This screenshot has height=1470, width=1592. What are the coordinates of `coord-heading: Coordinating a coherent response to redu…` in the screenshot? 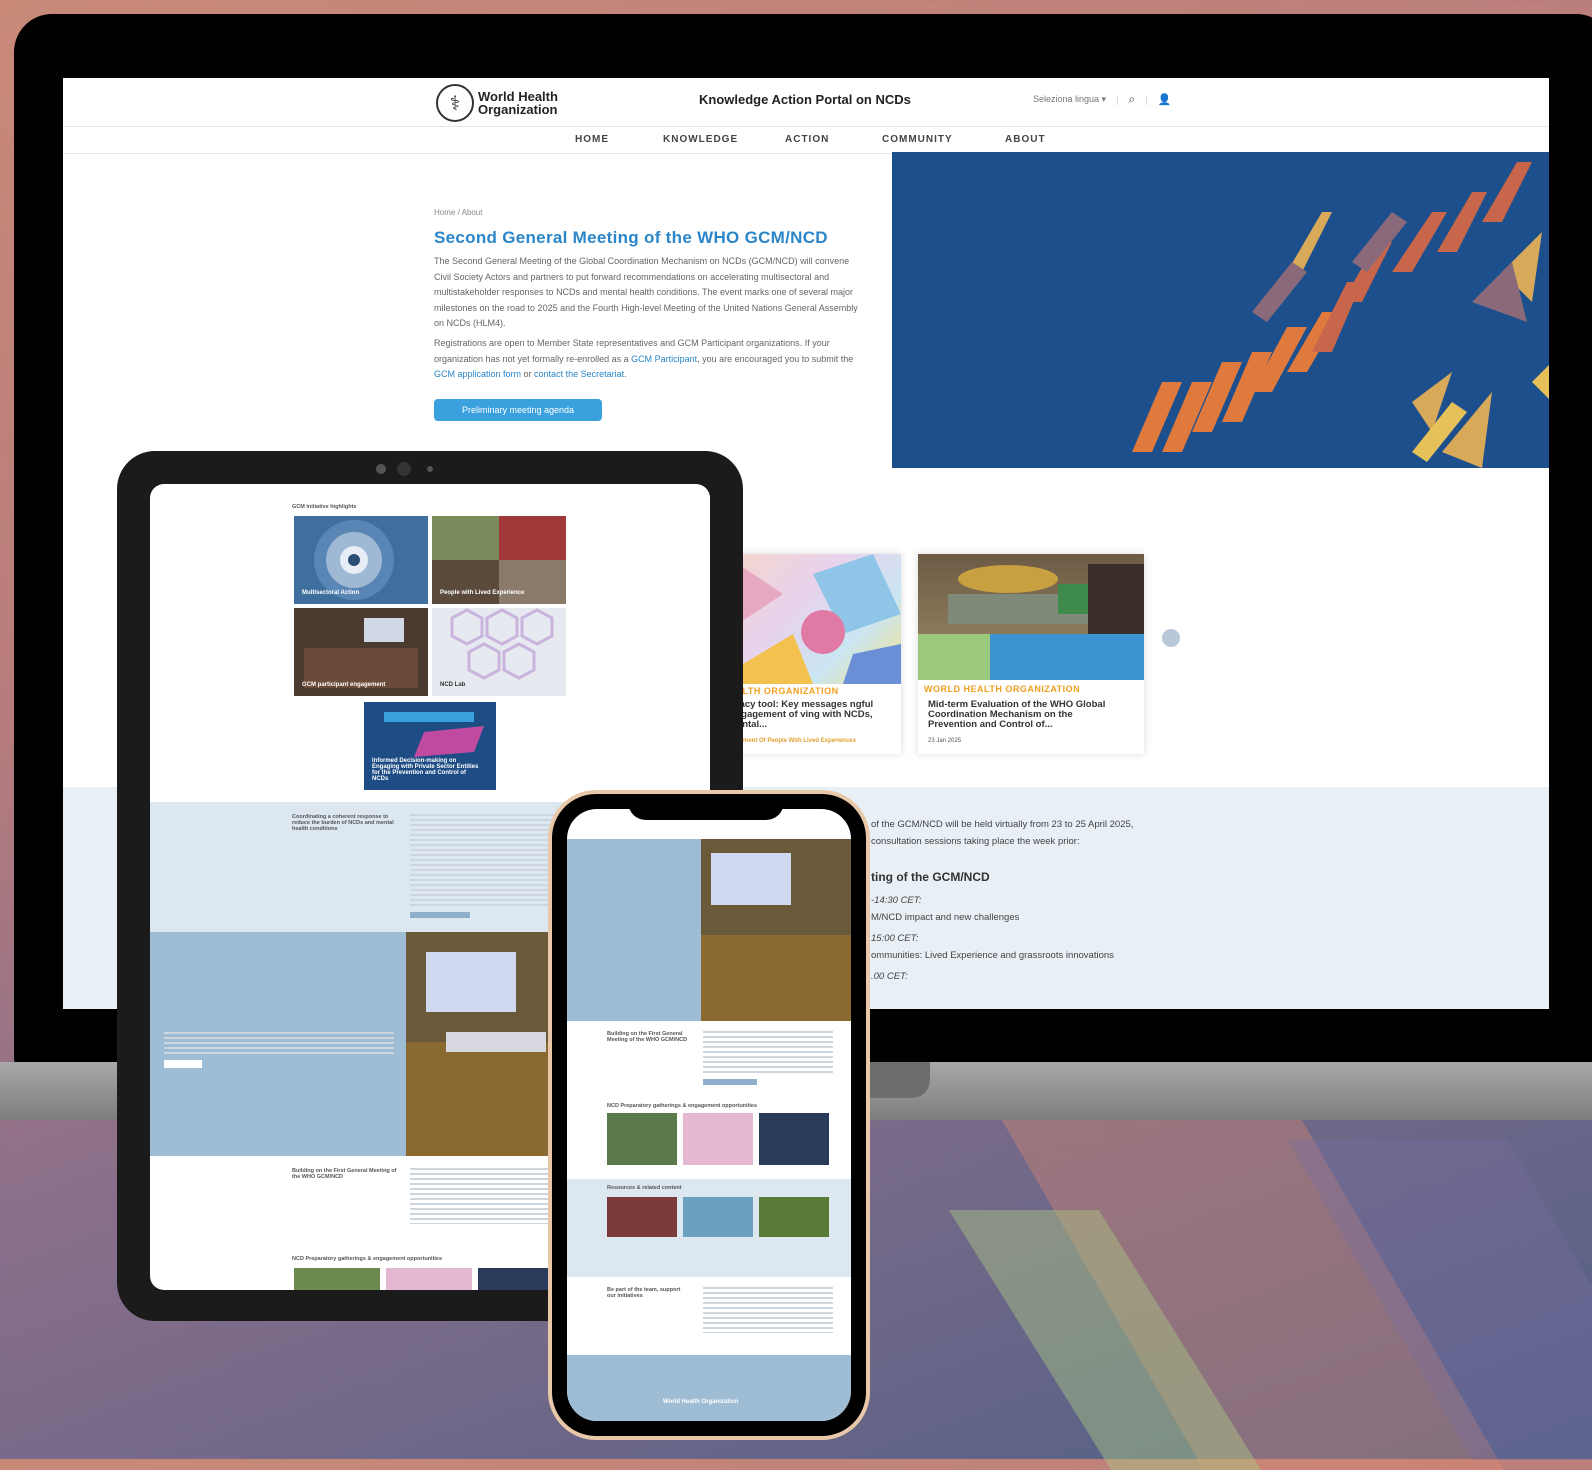 It's located at (343, 823).